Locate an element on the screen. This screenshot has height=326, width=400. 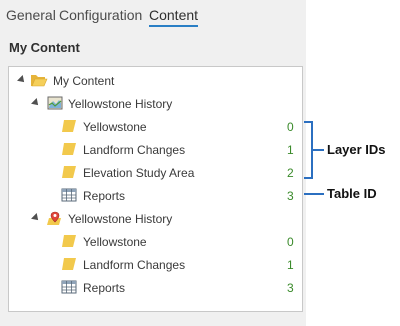
section-title: My Content is located at coordinates (44, 47).